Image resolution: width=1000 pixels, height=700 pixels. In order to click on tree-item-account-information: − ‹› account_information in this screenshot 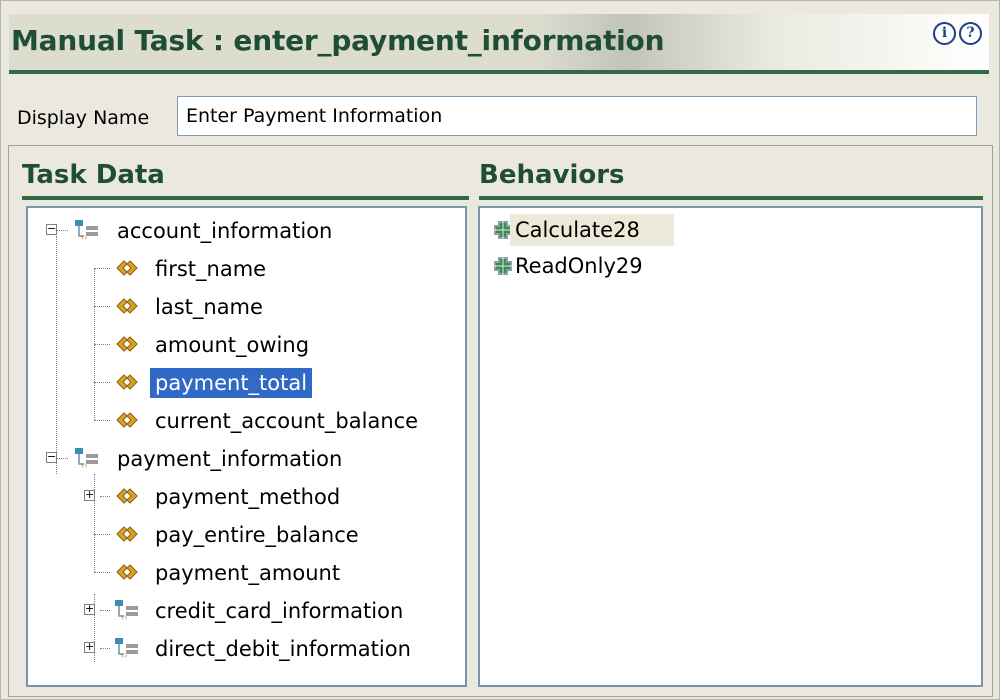, I will do `click(246, 230)`.